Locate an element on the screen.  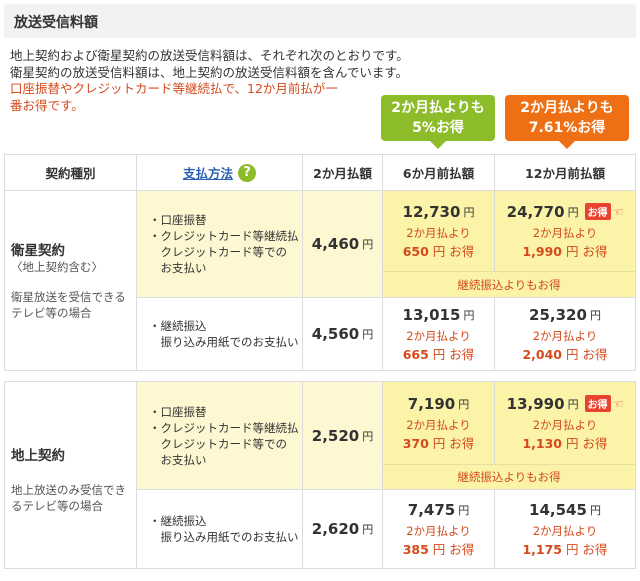
header-payment-method: 支払方法 ? is located at coordinates (220, 173).